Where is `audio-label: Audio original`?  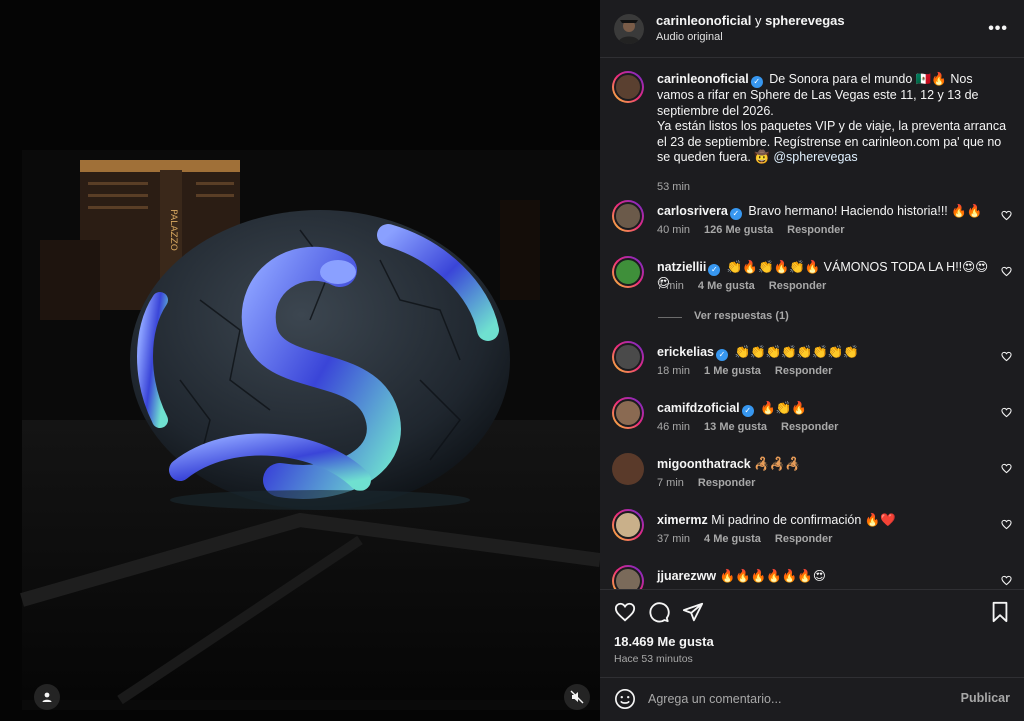 audio-label: Audio original is located at coordinates (689, 37).